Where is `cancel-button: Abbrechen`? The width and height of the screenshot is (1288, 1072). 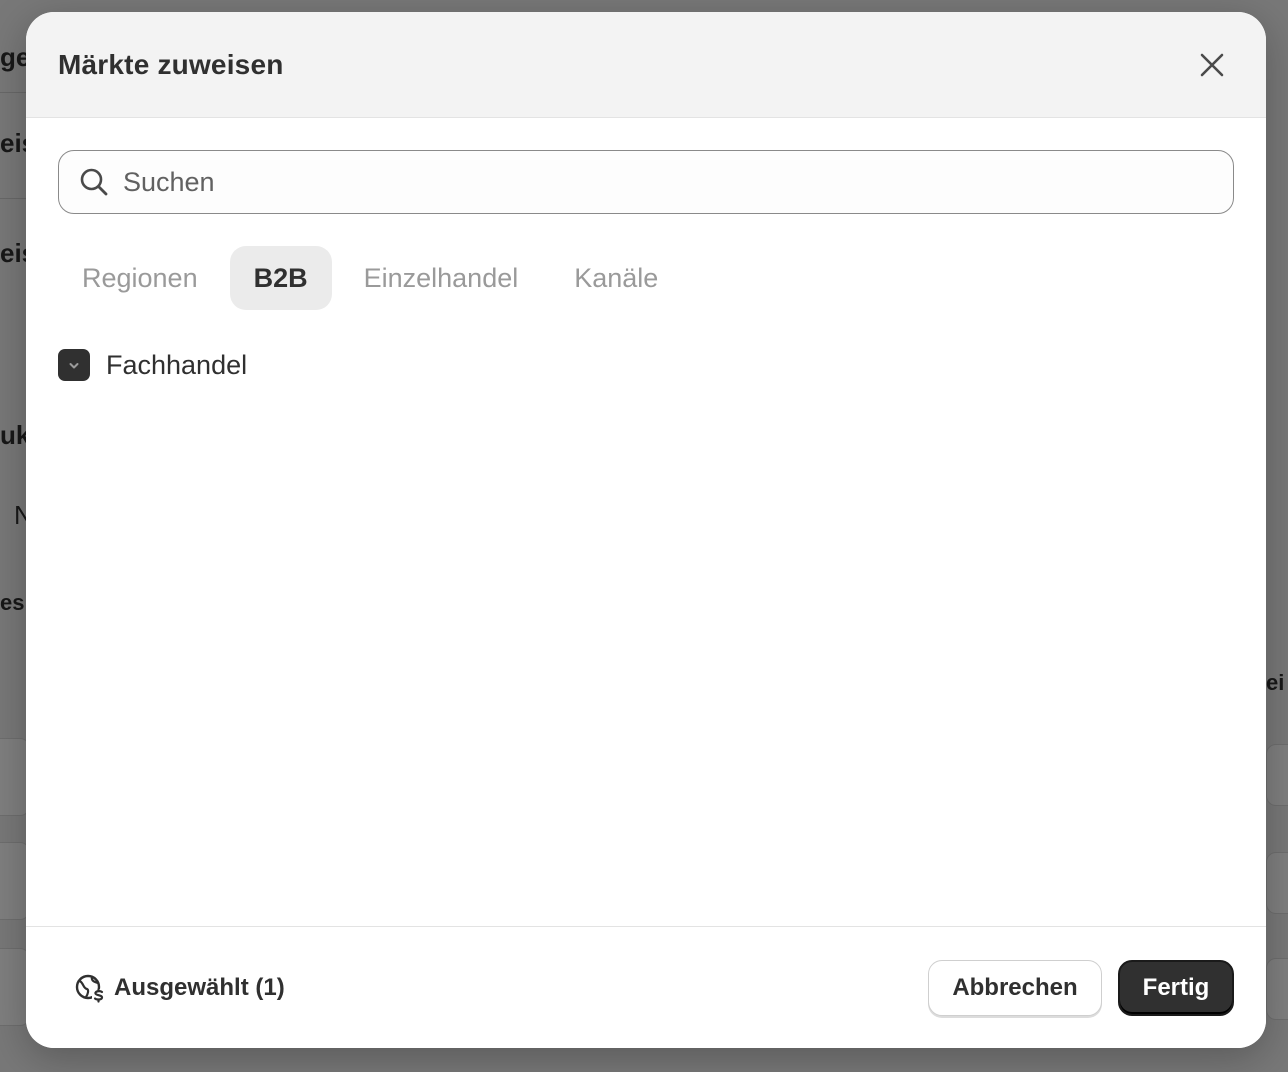
cancel-button: Abbrechen is located at coordinates (1015, 987).